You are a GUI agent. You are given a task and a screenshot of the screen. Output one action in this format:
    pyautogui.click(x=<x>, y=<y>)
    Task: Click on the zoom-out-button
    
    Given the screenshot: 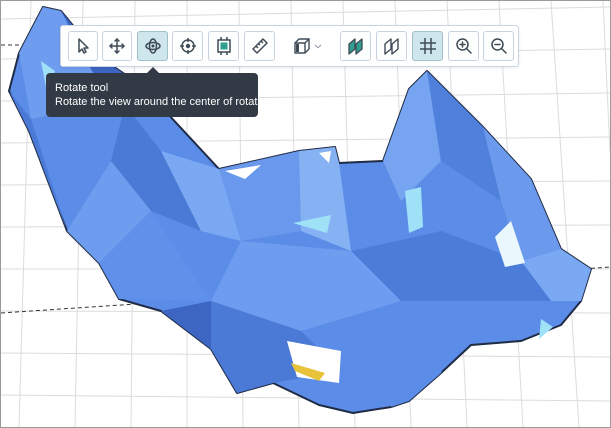 What is the action you would take?
    pyautogui.click(x=498, y=46)
    